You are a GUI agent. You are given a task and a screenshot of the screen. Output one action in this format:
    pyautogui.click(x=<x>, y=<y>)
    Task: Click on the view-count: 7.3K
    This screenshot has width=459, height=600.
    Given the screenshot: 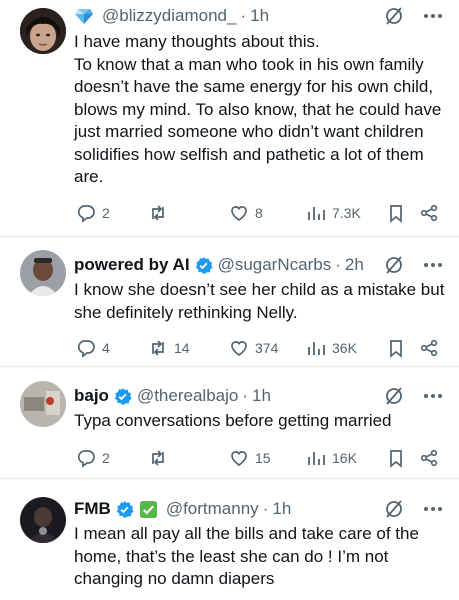 What is the action you would take?
    pyautogui.click(x=346, y=213)
    